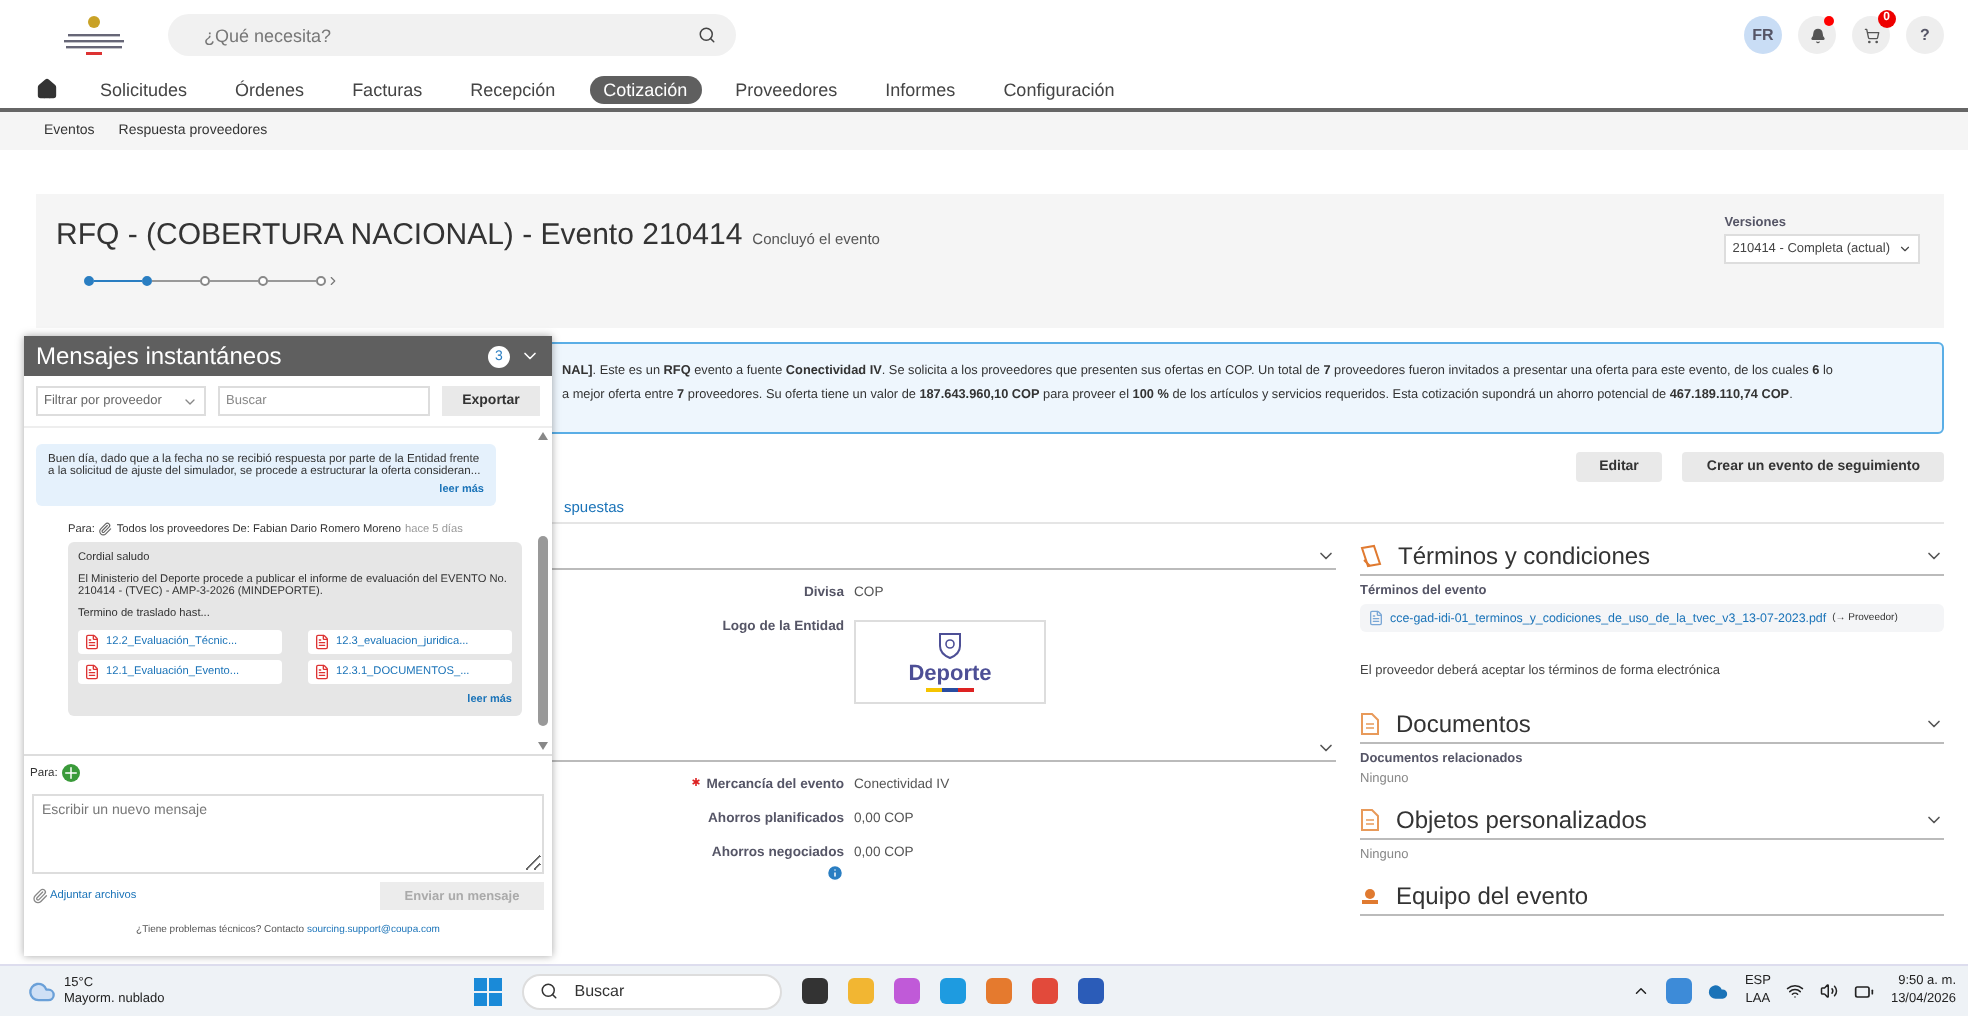 The width and height of the screenshot is (1968, 1016). What do you see at coordinates (645, 89) in the screenshot?
I see `nav-tab: Cotización` at bounding box center [645, 89].